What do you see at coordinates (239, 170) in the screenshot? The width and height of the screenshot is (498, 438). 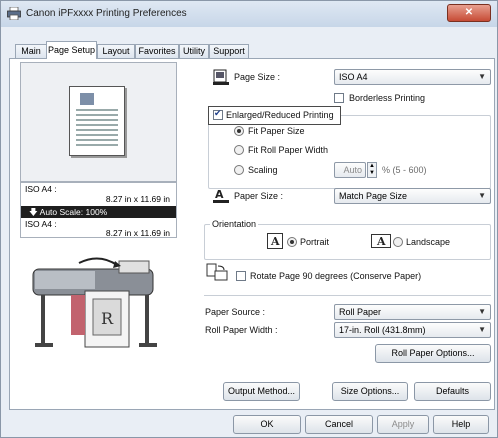 I see `scaling-radio` at bounding box center [239, 170].